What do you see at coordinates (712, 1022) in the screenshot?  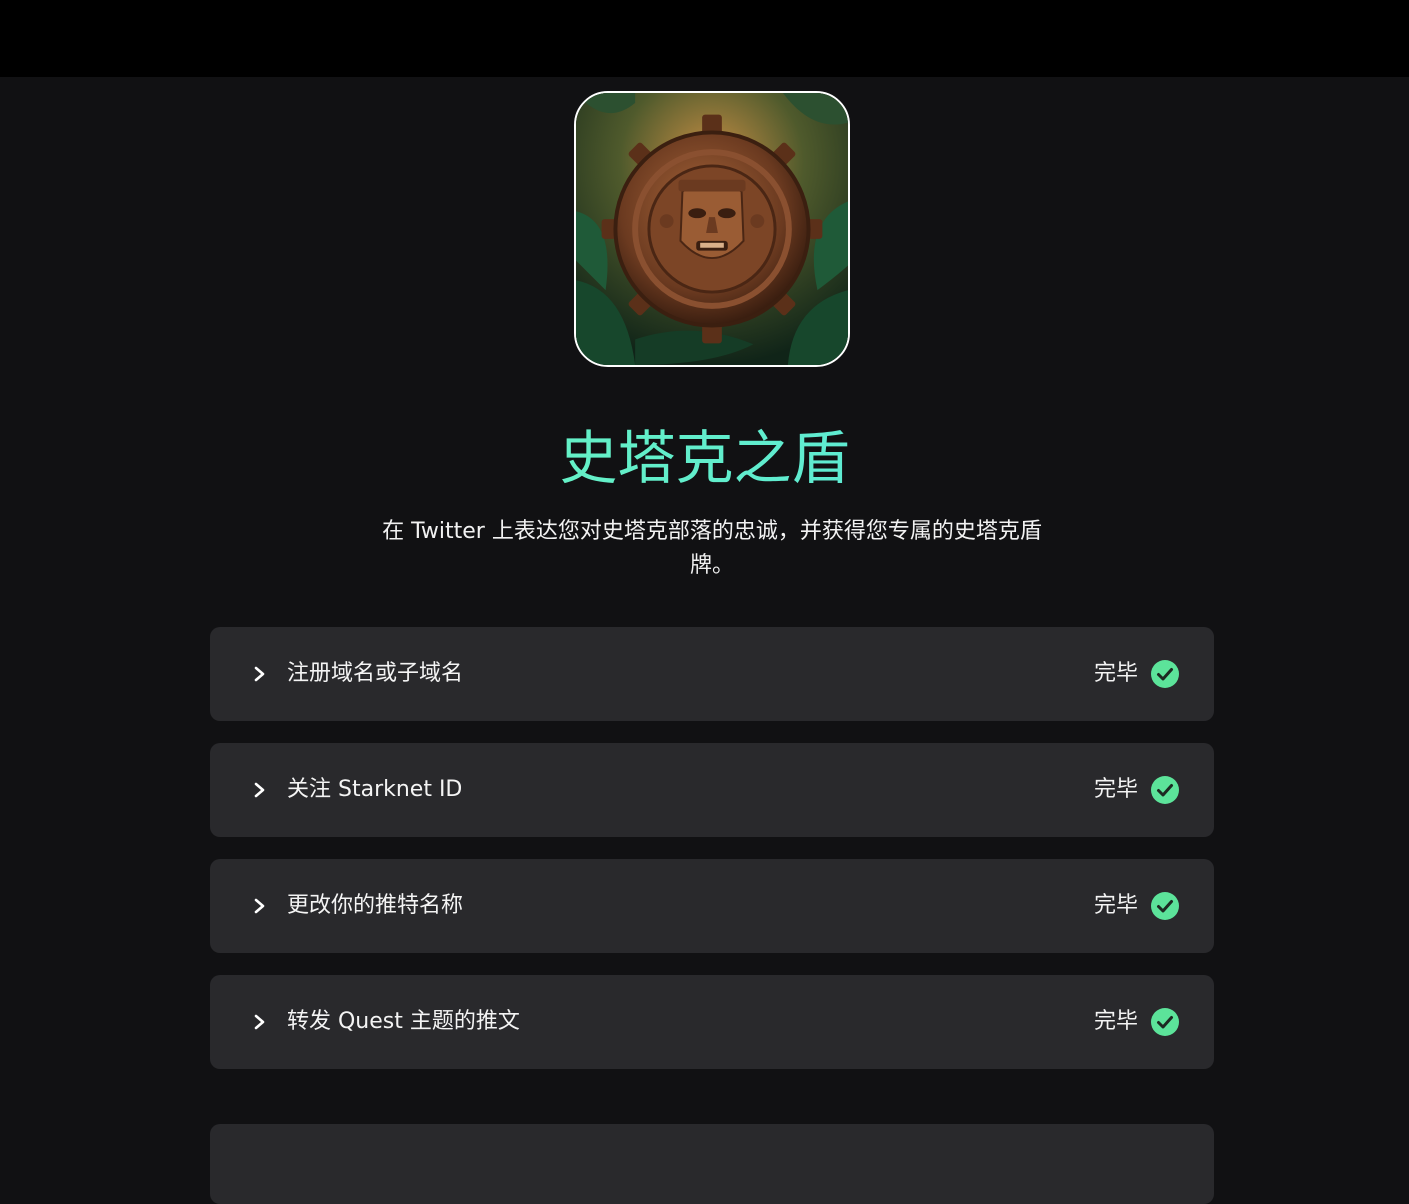 I see `task-item: 转发 Quest 主题的推文 完毕` at bounding box center [712, 1022].